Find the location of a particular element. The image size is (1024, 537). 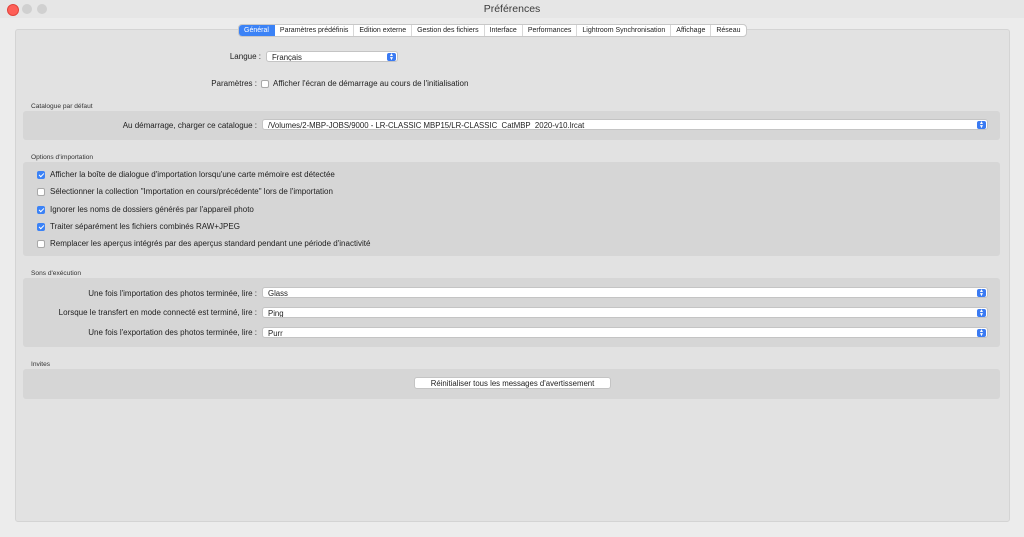

import-section-title: Options d'importation is located at coordinates (62, 157).